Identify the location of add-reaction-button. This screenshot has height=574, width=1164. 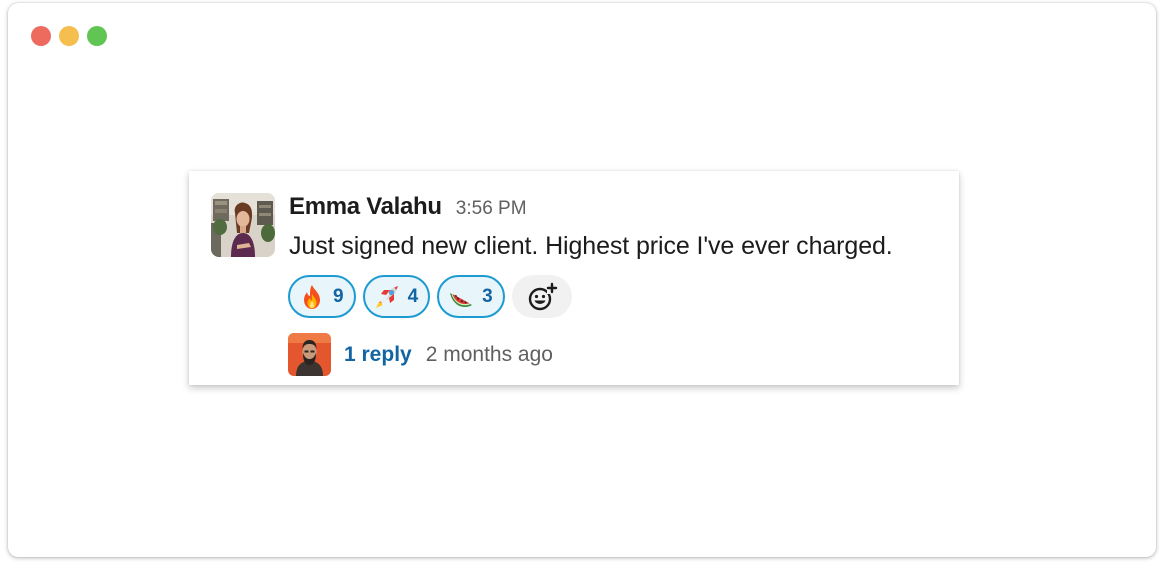
(541, 296).